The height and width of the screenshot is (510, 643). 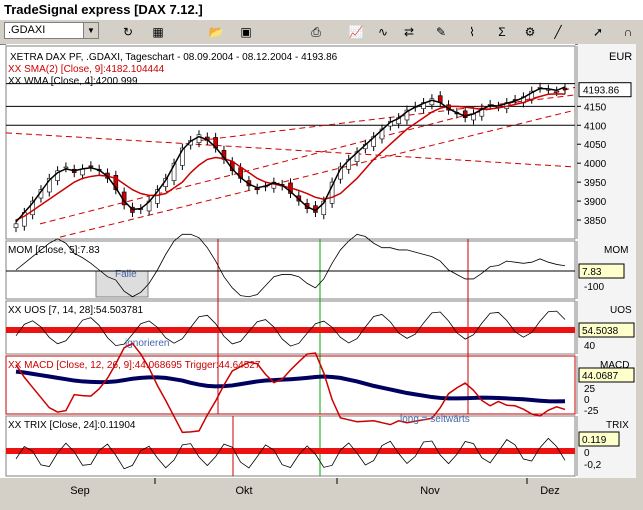 What do you see at coordinates (601, 91) in the screenshot?
I see `price-last-value: 4193.86` at bounding box center [601, 91].